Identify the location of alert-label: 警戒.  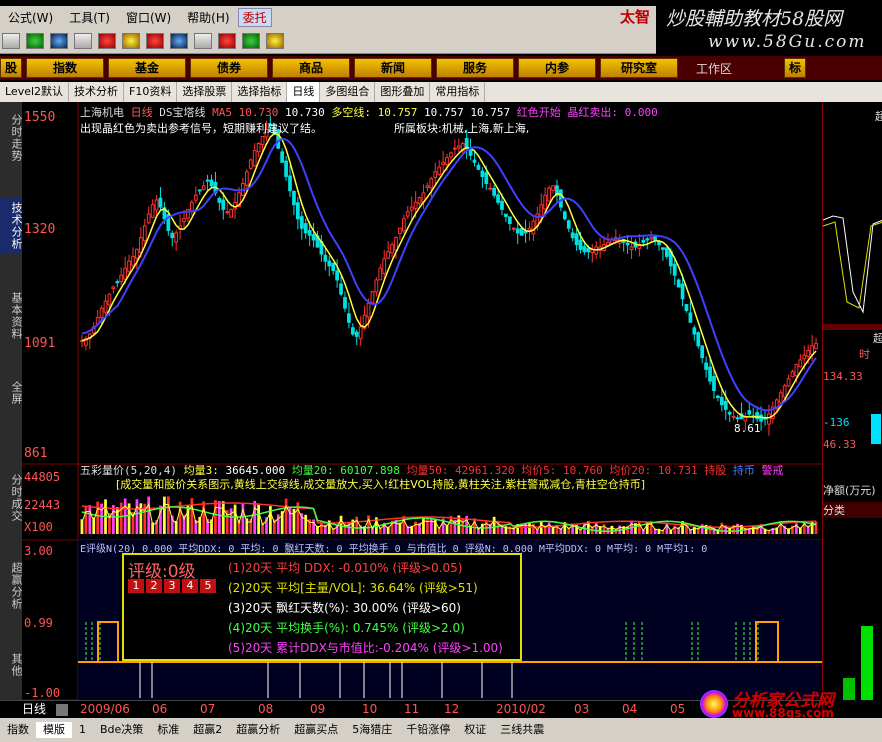
(772, 470).